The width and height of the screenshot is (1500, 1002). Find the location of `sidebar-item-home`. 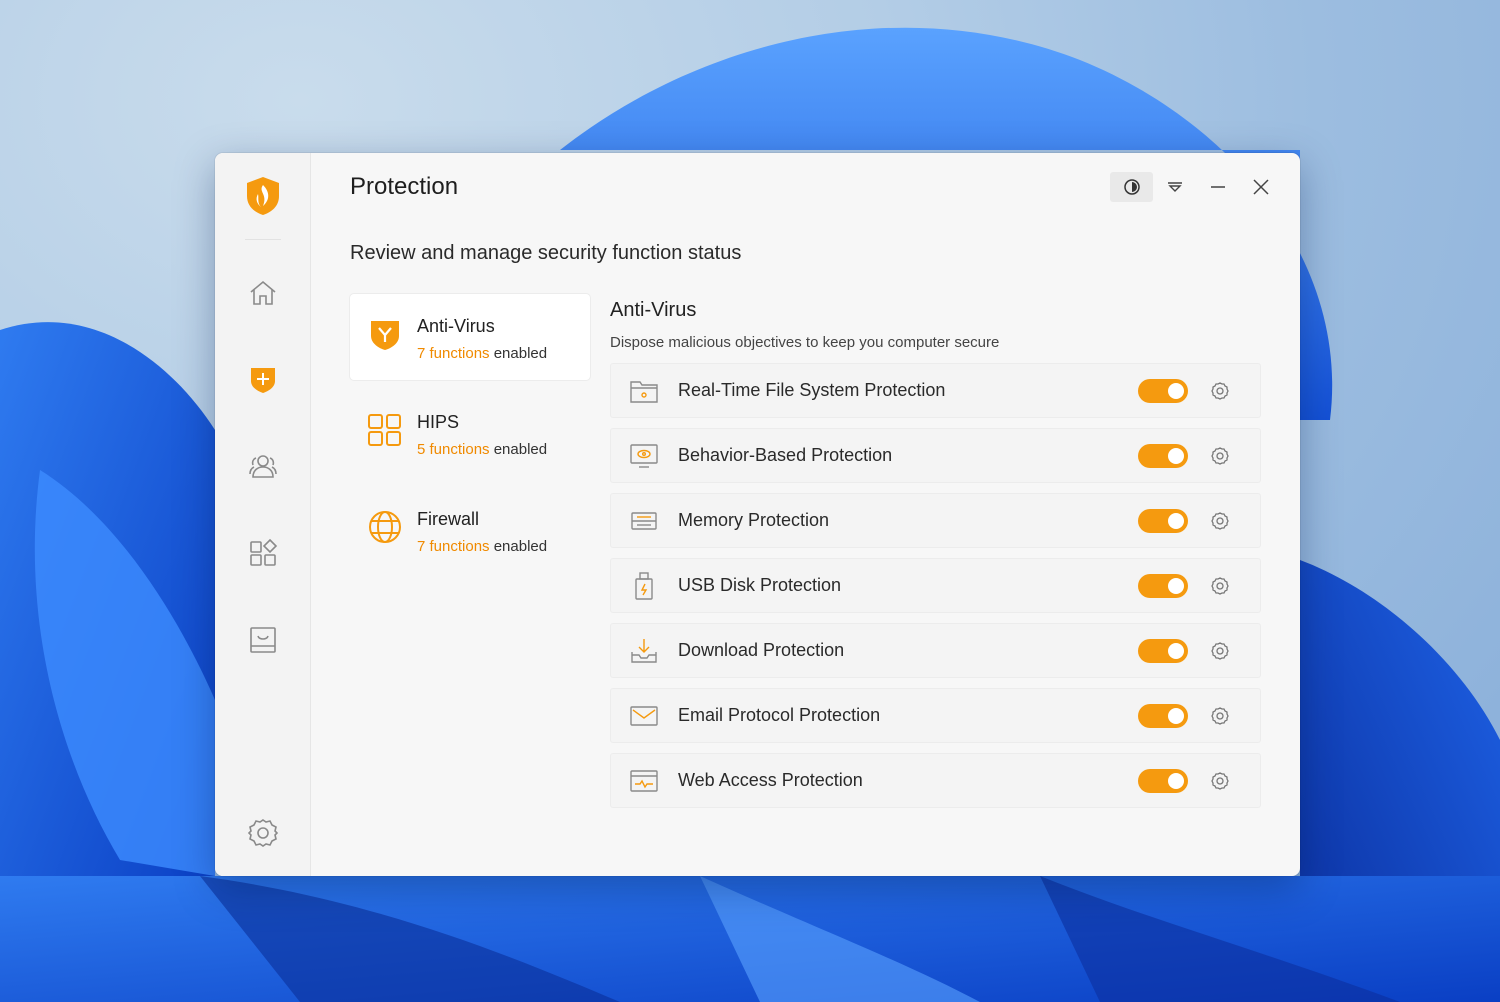

sidebar-item-home is located at coordinates (263, 293).